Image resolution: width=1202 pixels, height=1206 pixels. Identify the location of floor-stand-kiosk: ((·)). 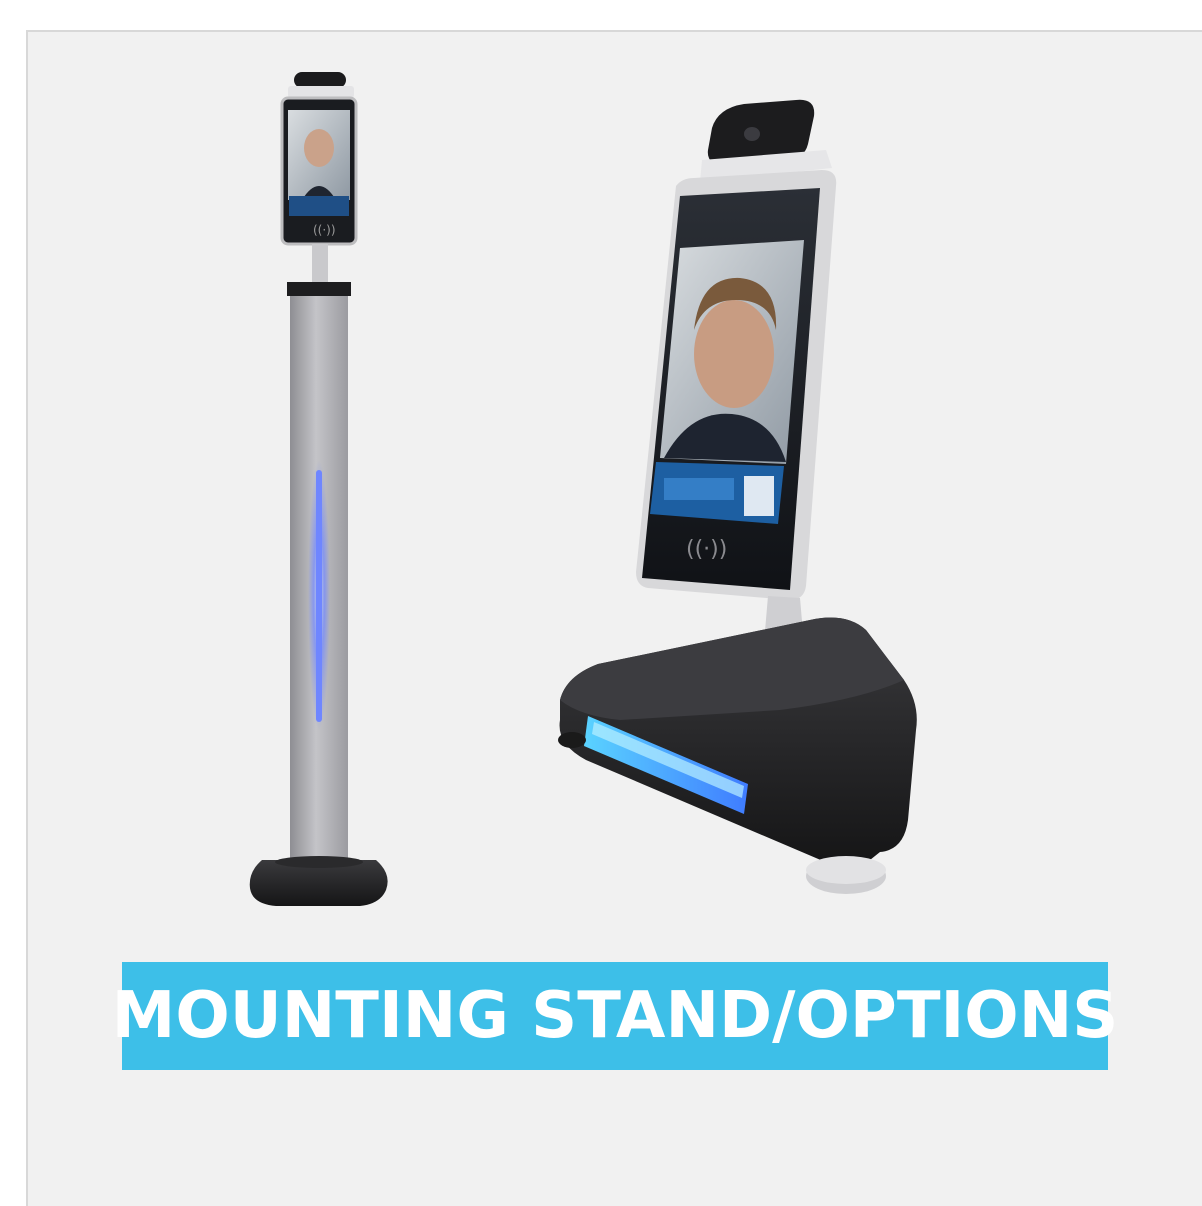
(318, 489).